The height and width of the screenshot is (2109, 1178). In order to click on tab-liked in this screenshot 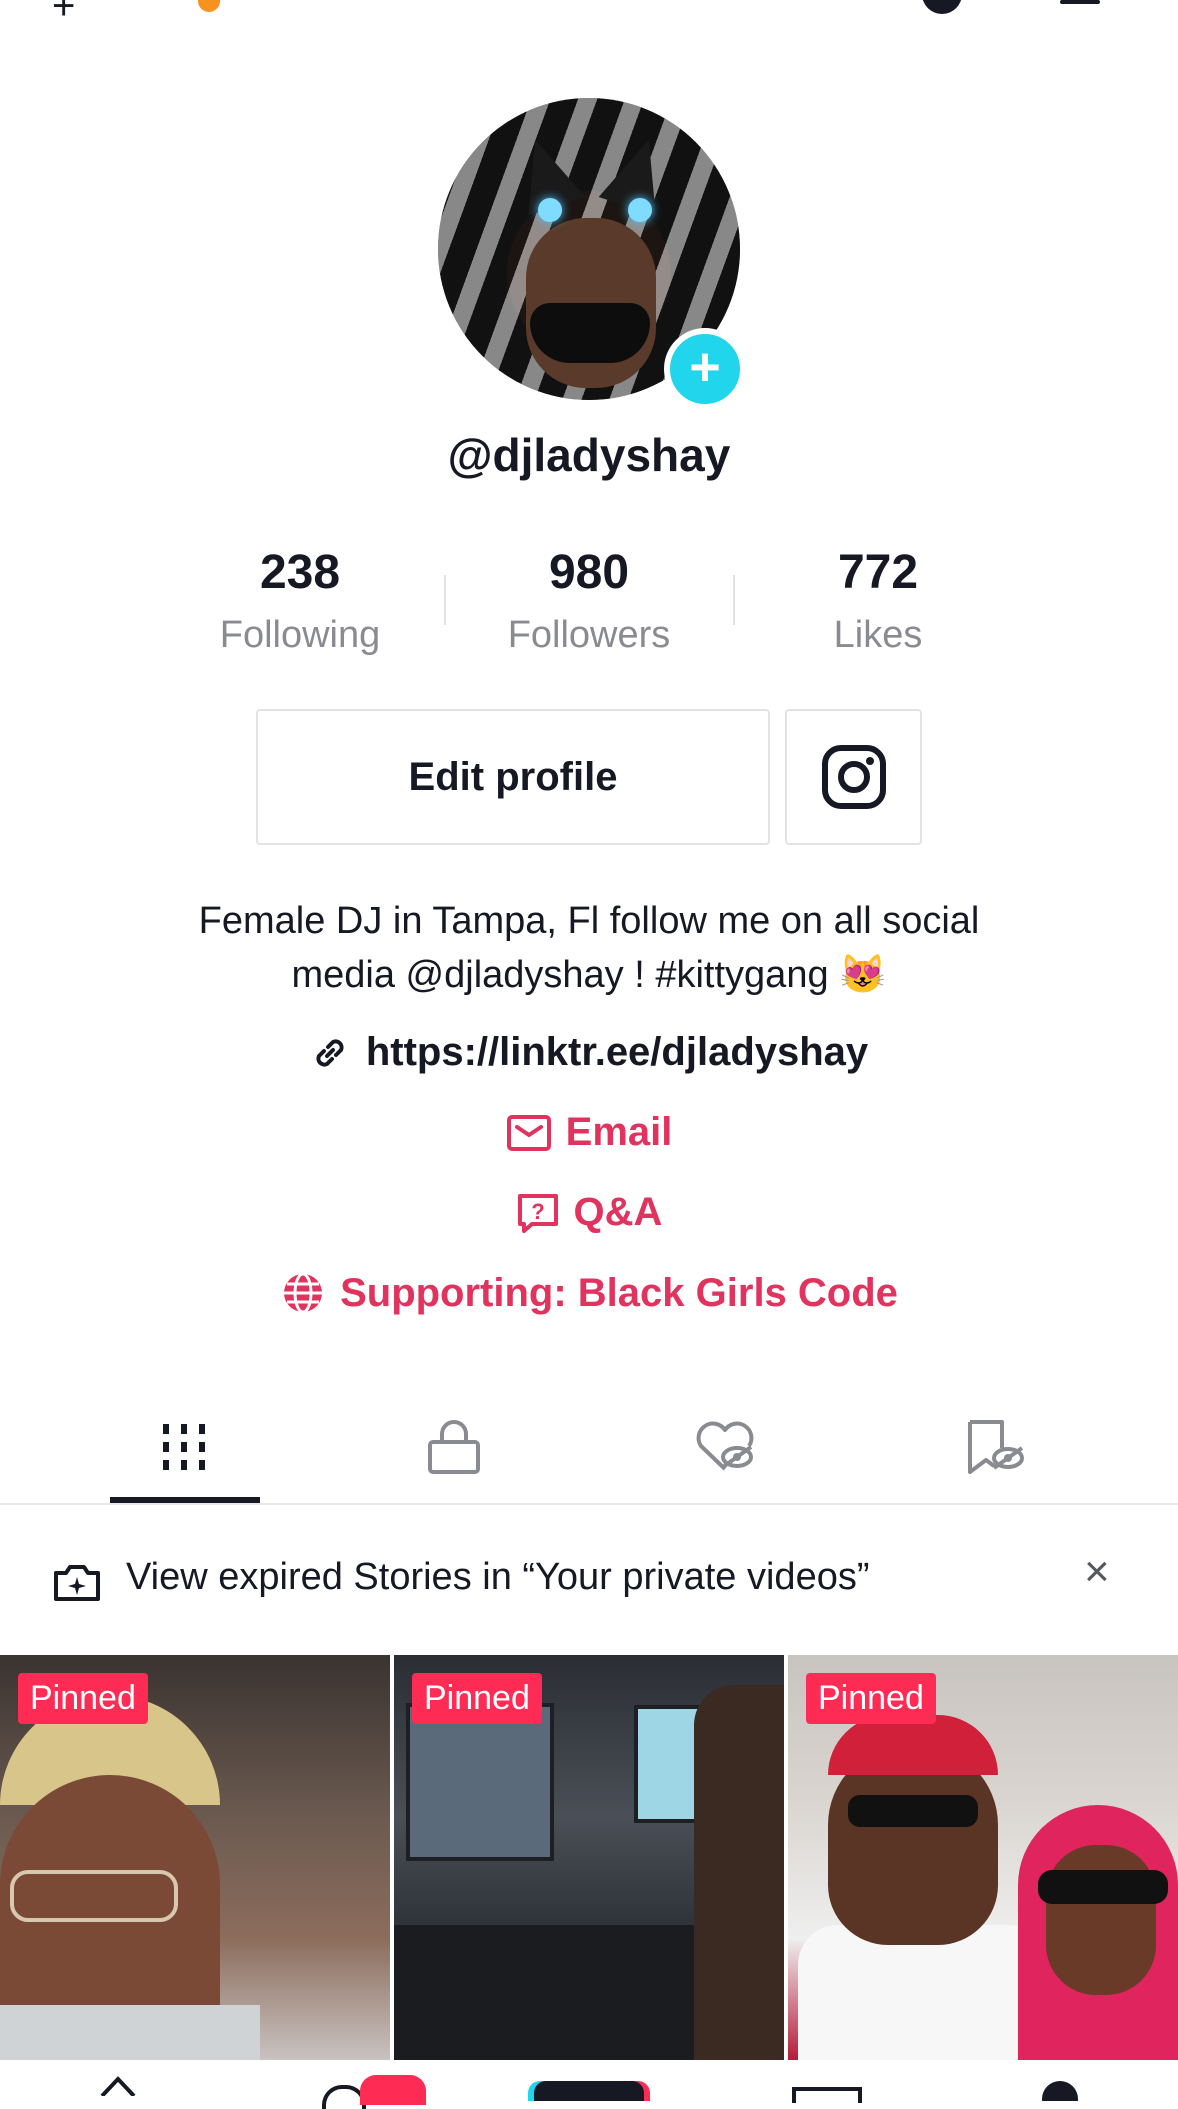, I will do `click(726, 1447)`.